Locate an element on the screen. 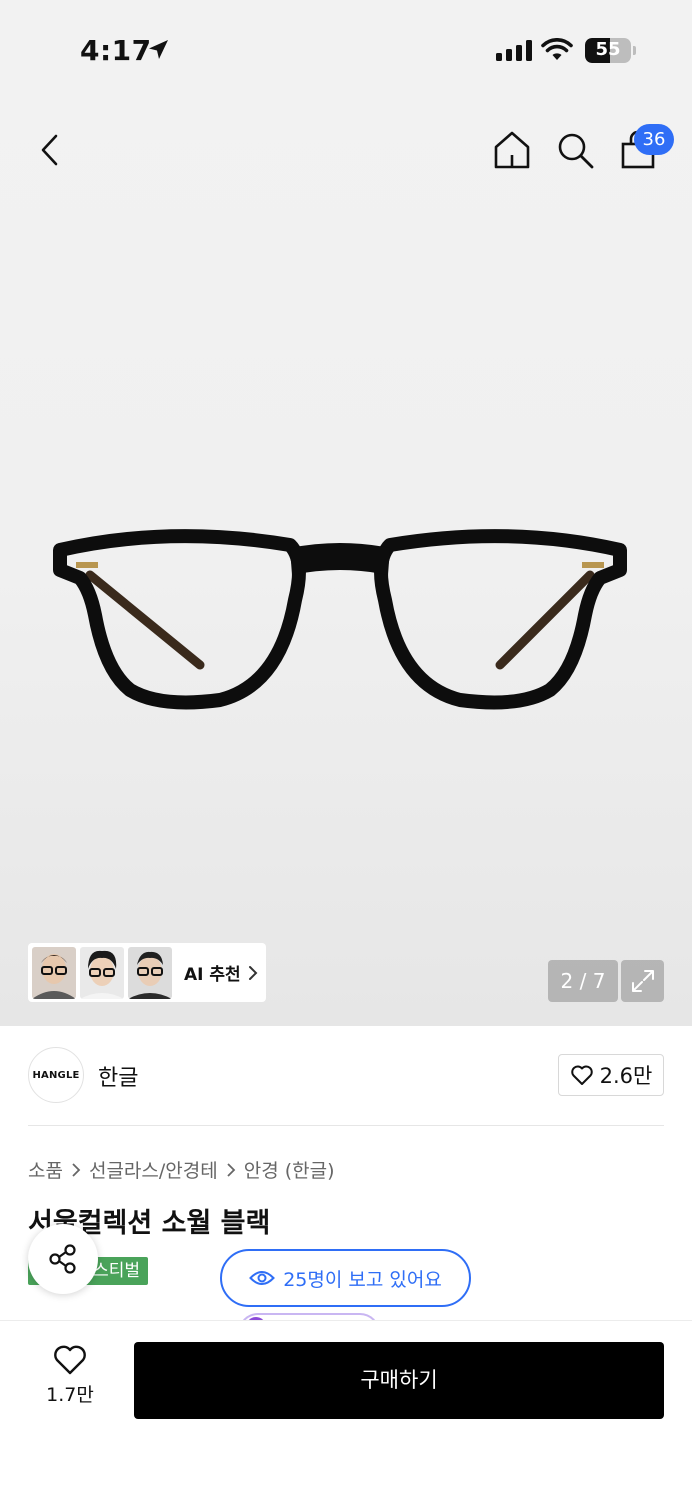  battery-level: 55 is located at coordinates (608, 49).